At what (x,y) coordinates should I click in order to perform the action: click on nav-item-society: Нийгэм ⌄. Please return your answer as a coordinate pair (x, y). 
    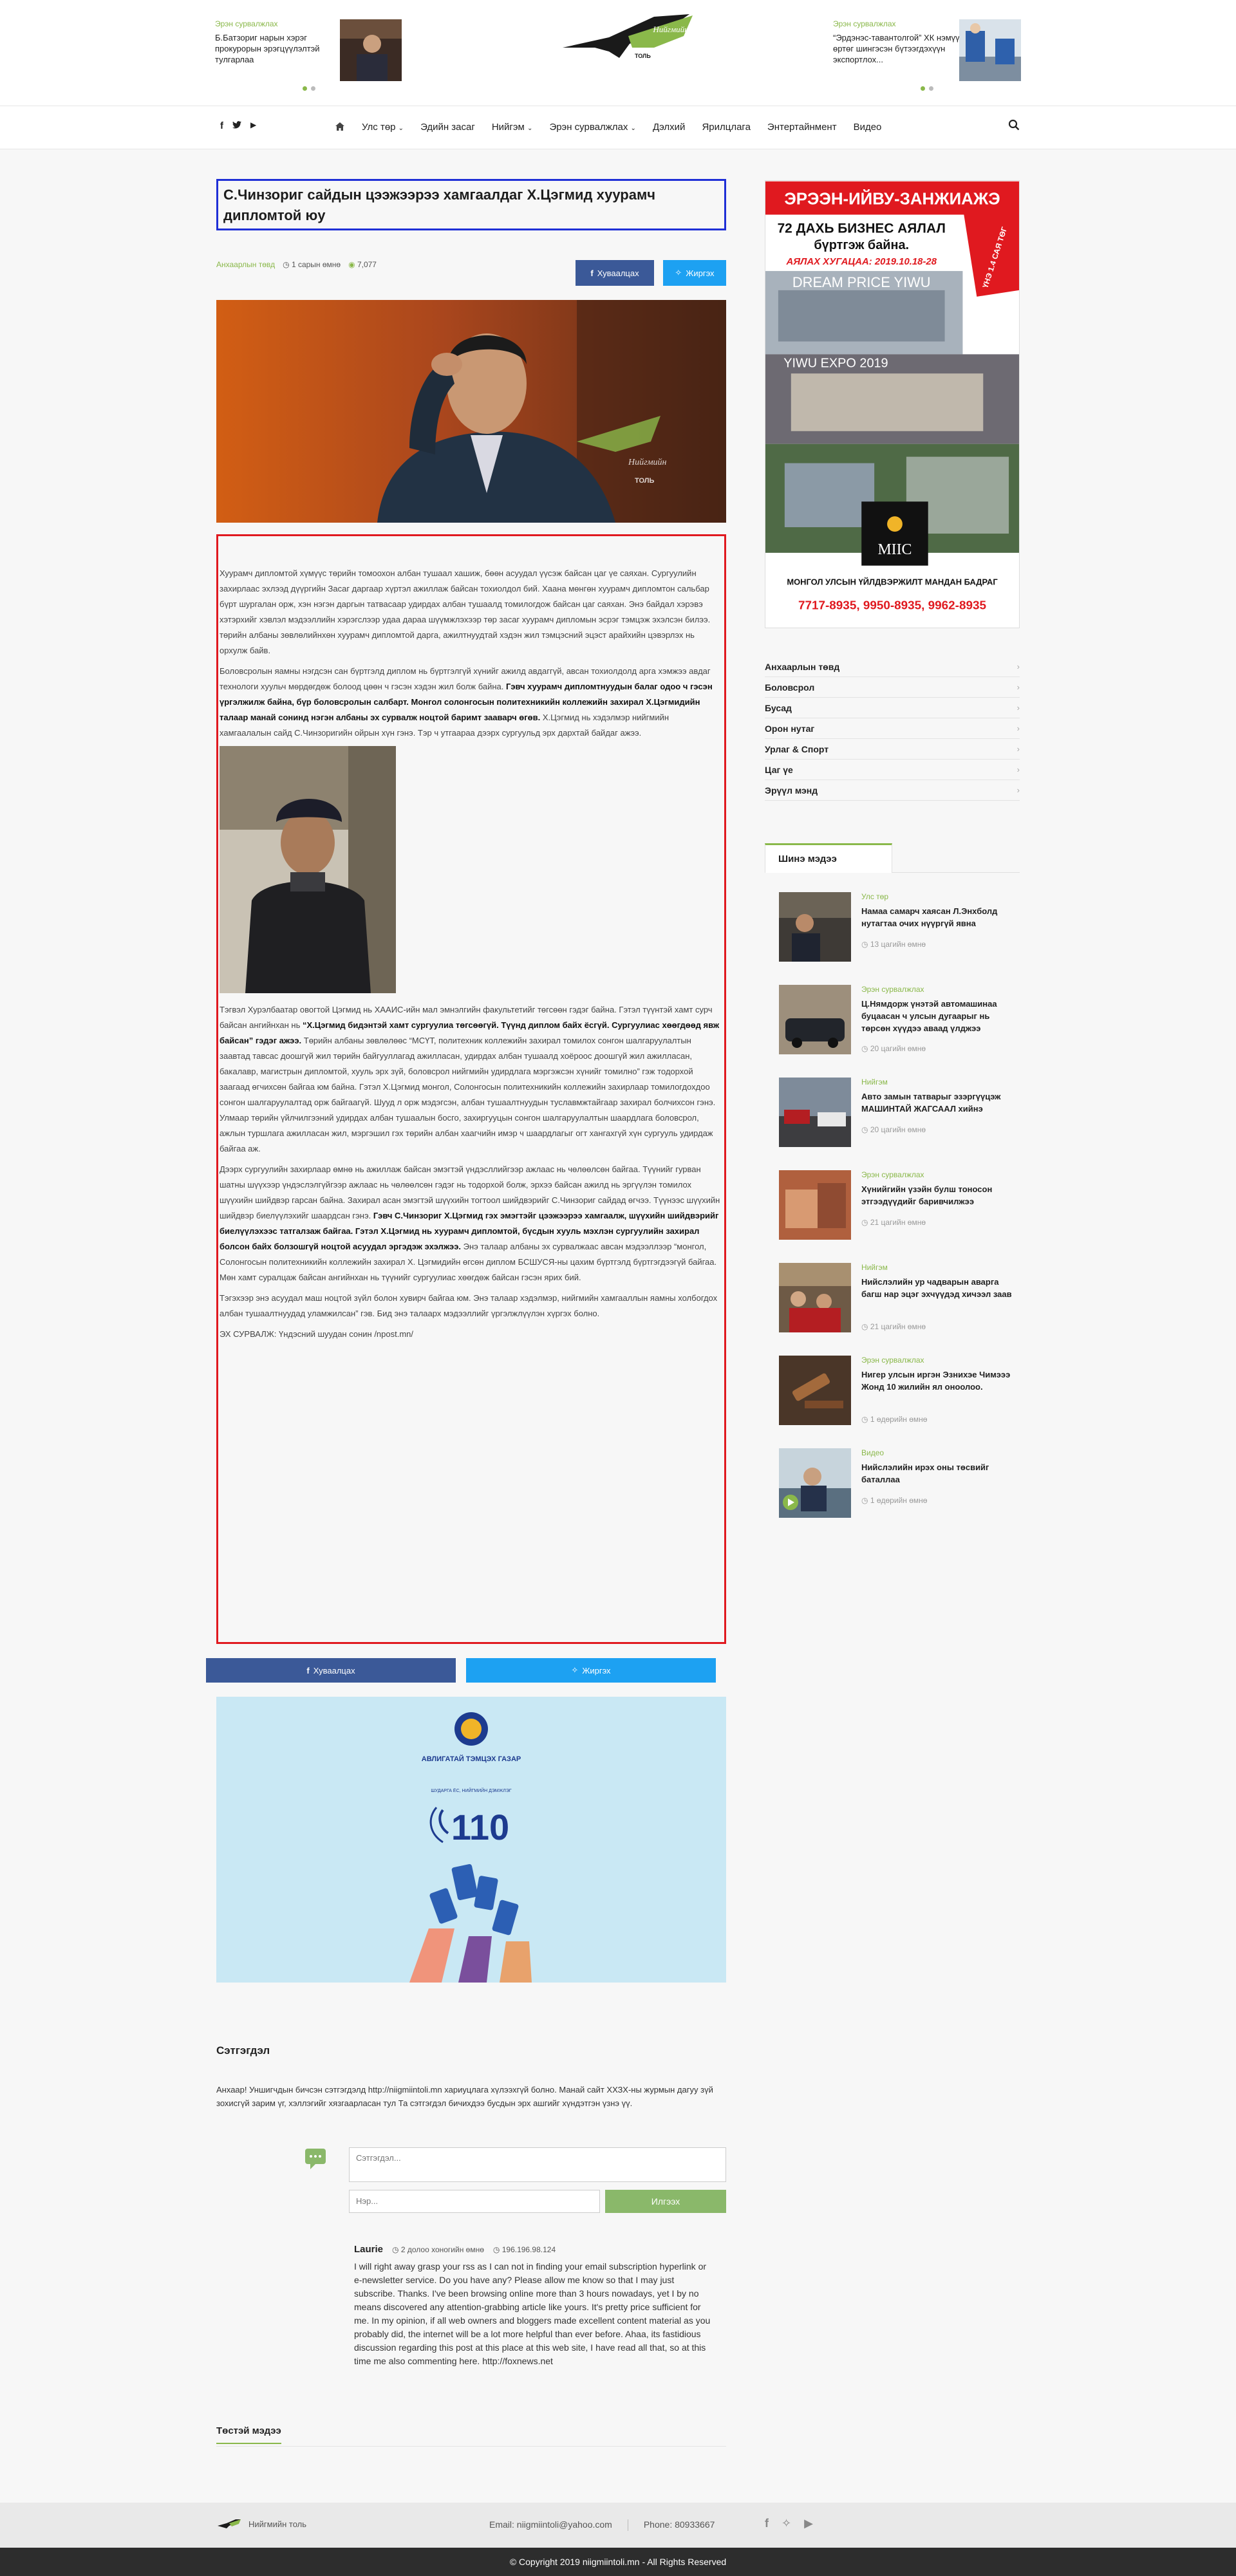
    Looking at the image, I should click on (512, 128).